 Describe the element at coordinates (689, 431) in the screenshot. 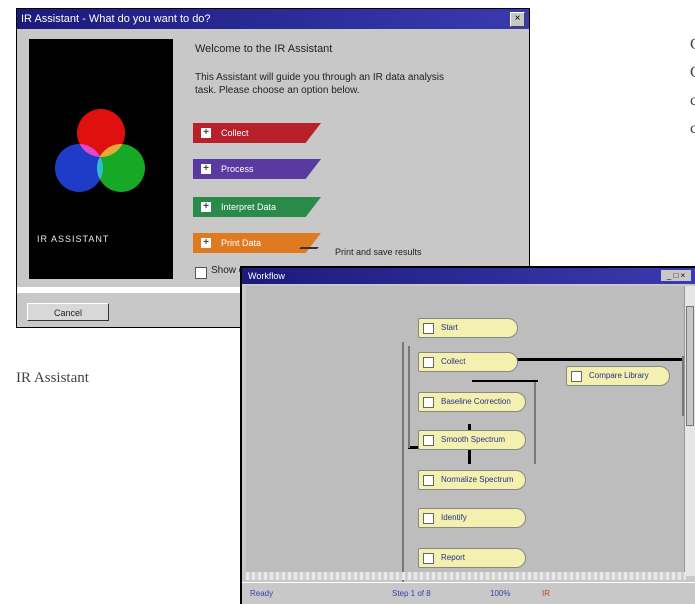

I see `vertical-scrollbar` at that location.